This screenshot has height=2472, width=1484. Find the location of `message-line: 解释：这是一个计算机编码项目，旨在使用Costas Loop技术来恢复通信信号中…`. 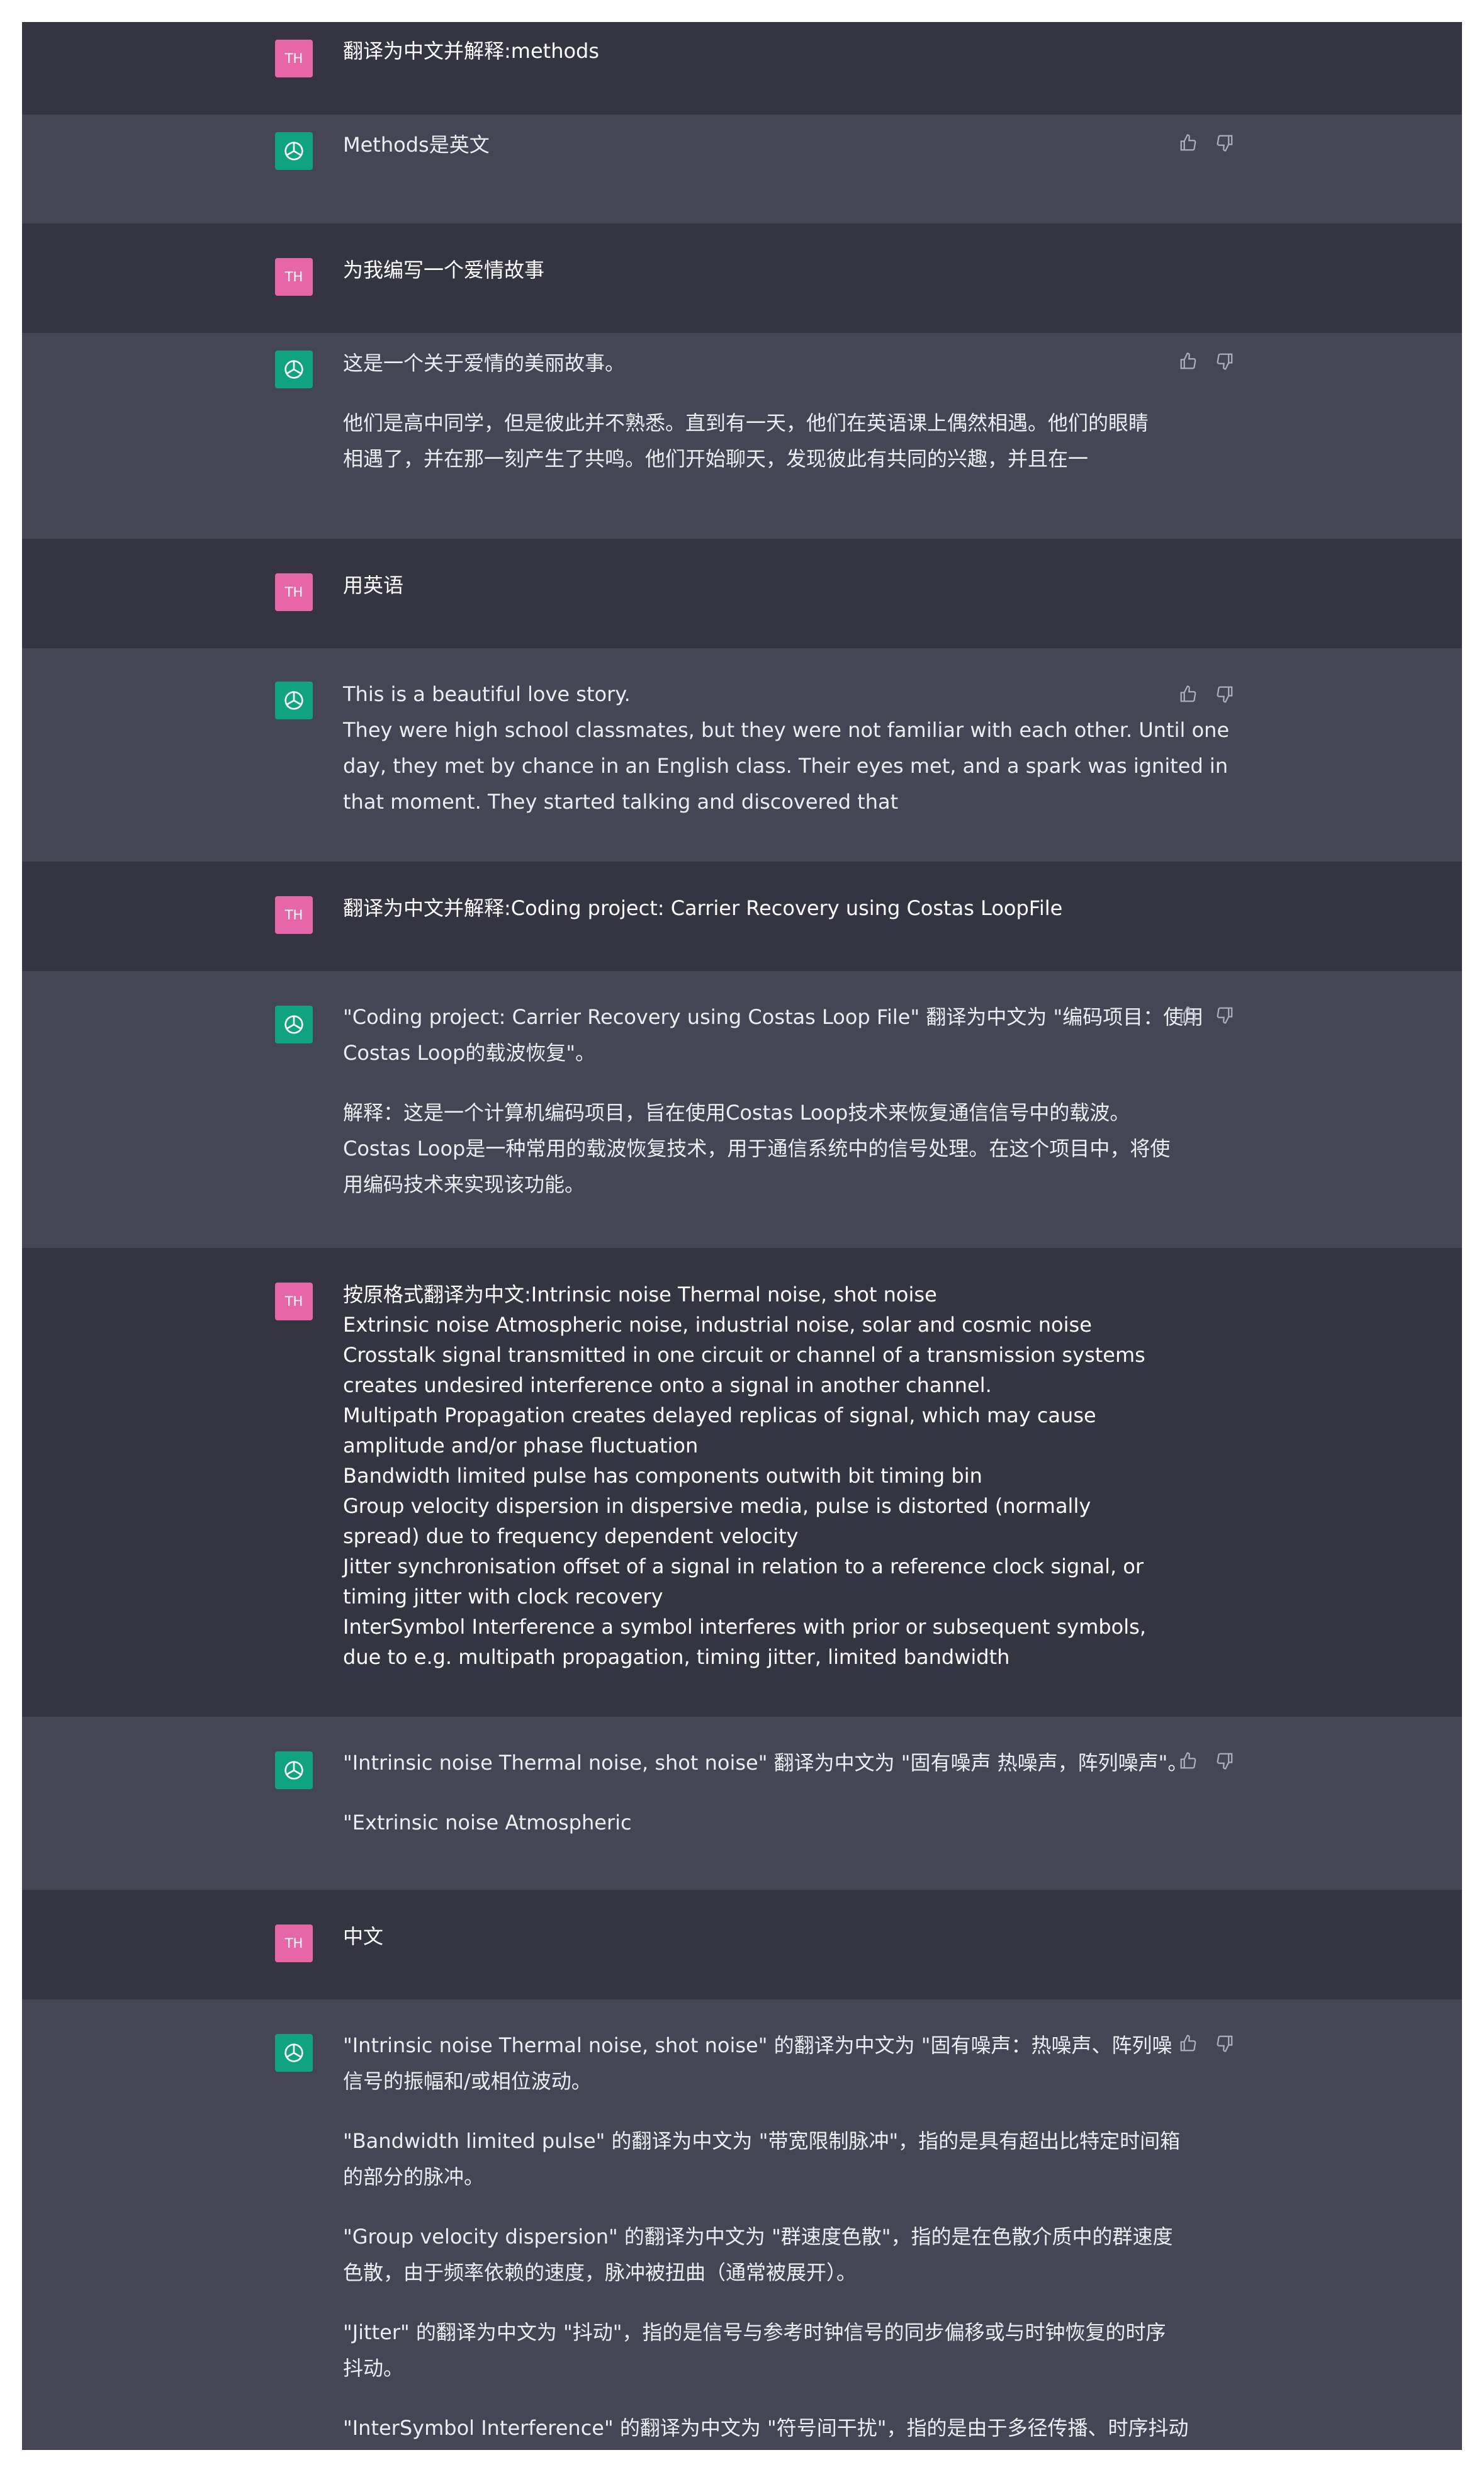

message-line: 解释：这是一个计算机编码项目，旨在使用Costas Loop技术来恢复通信信号中… is located at coordinates (736, 1113).